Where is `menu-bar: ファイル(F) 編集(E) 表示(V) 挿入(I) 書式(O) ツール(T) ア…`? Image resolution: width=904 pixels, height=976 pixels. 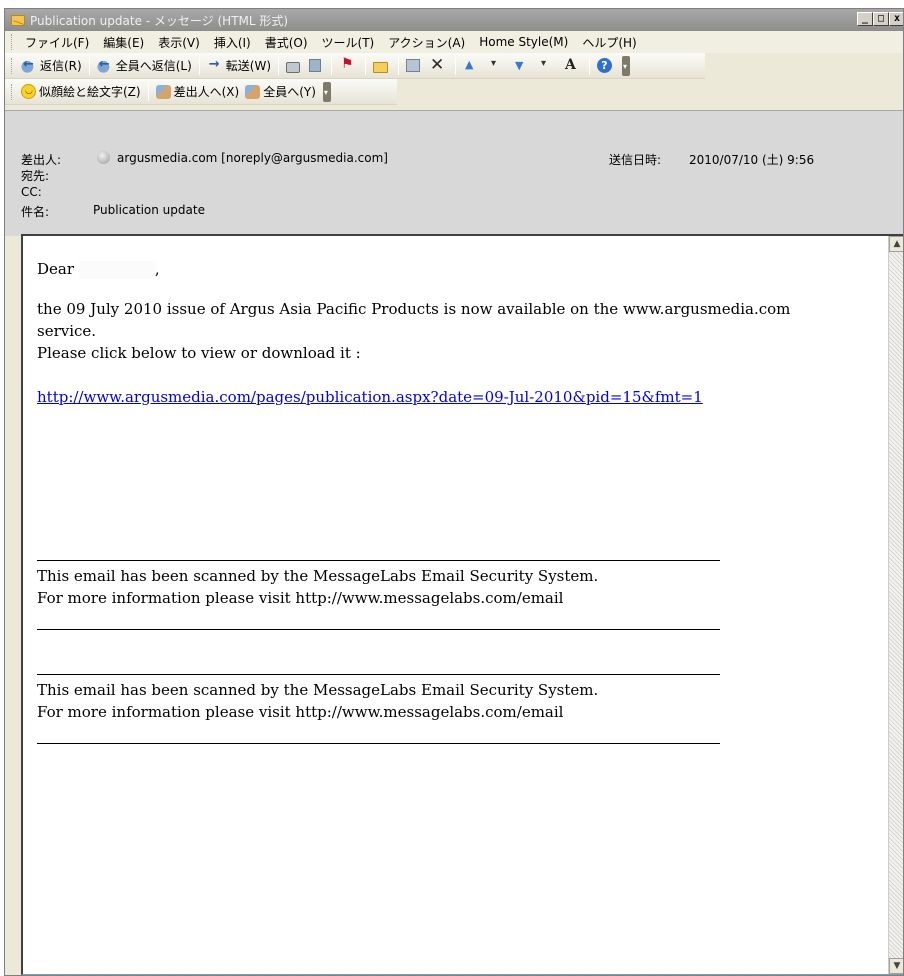 menu-bar: ファイル(F) 編集(E) 表示(V) 挿入(I) 書式(O) ツール(T) ア… is located at coordinates (454, 42).